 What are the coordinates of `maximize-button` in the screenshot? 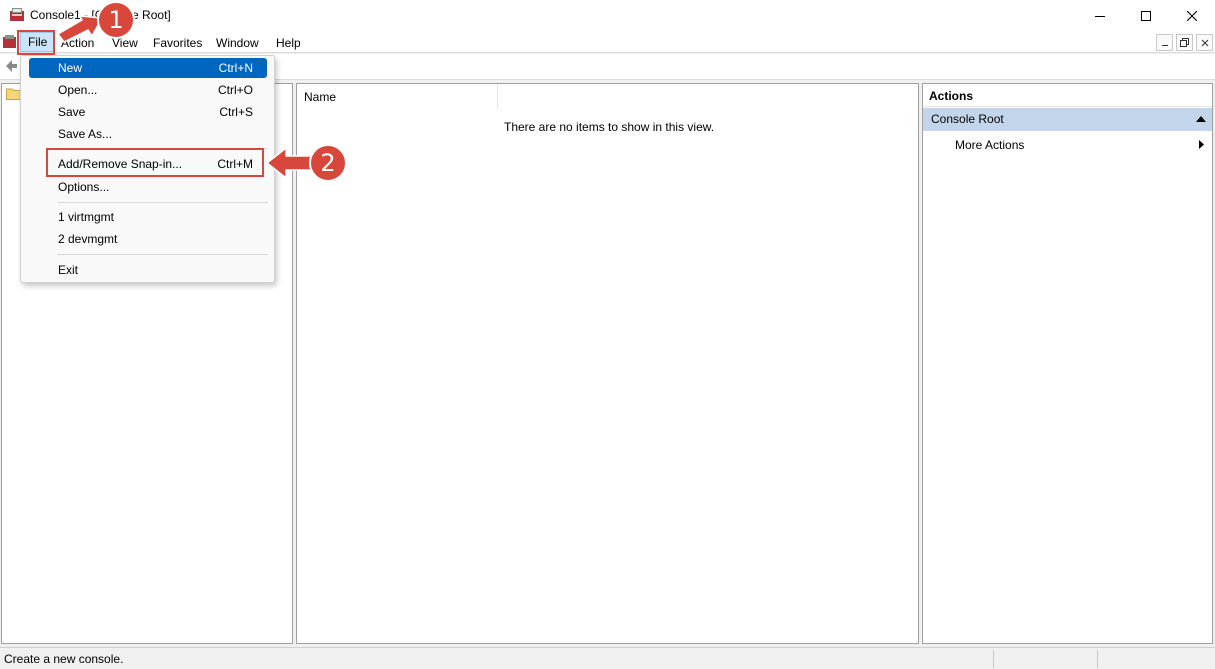 It's located at (1146, 15).